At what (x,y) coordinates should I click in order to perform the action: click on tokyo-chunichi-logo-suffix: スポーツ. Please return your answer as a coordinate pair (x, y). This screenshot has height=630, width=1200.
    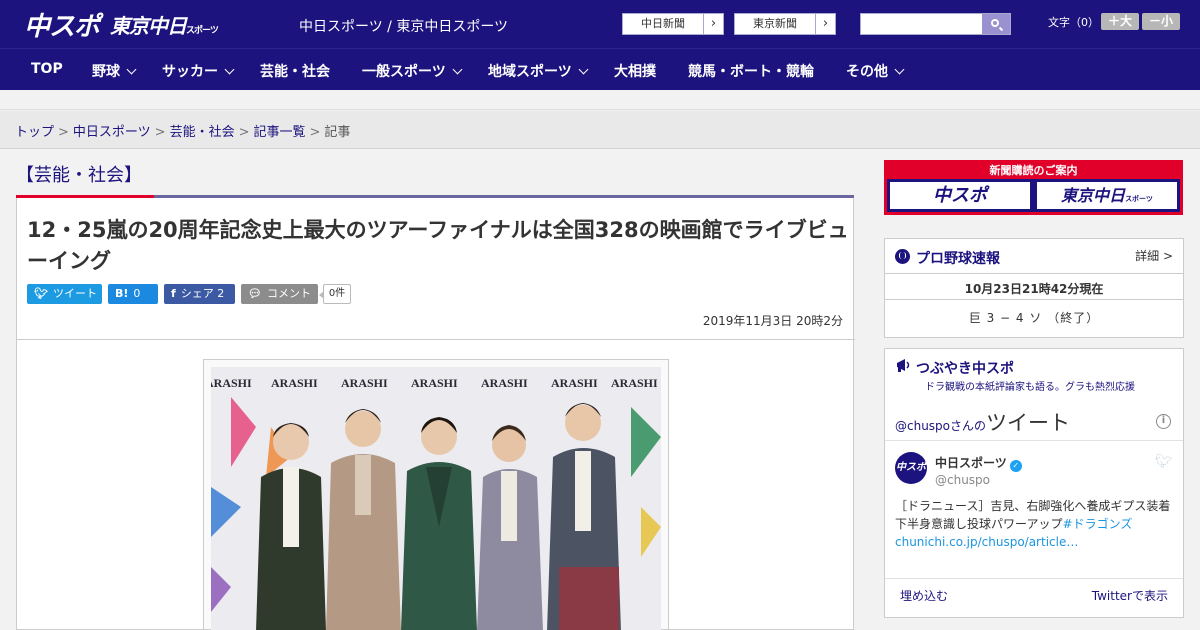
    Looking at the image, I should click on (202, 31).